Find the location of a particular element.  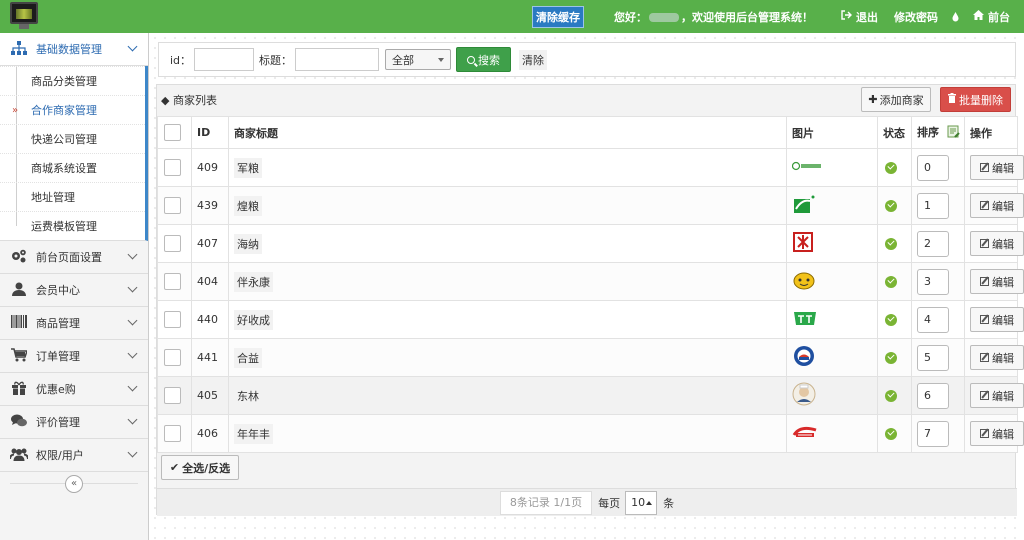

status-select: 全部 is located at coordinates (418, 59).